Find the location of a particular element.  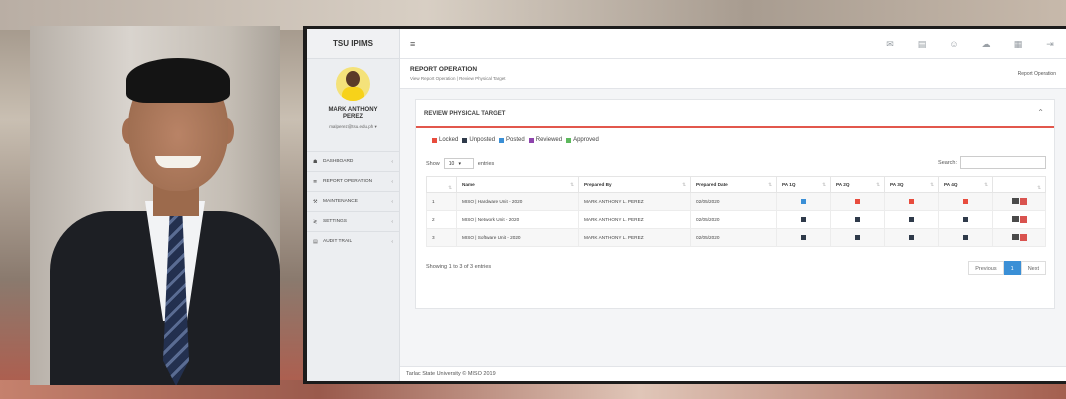

column-header: PA 4Q ⇅ is located at coordinates (965, 184).